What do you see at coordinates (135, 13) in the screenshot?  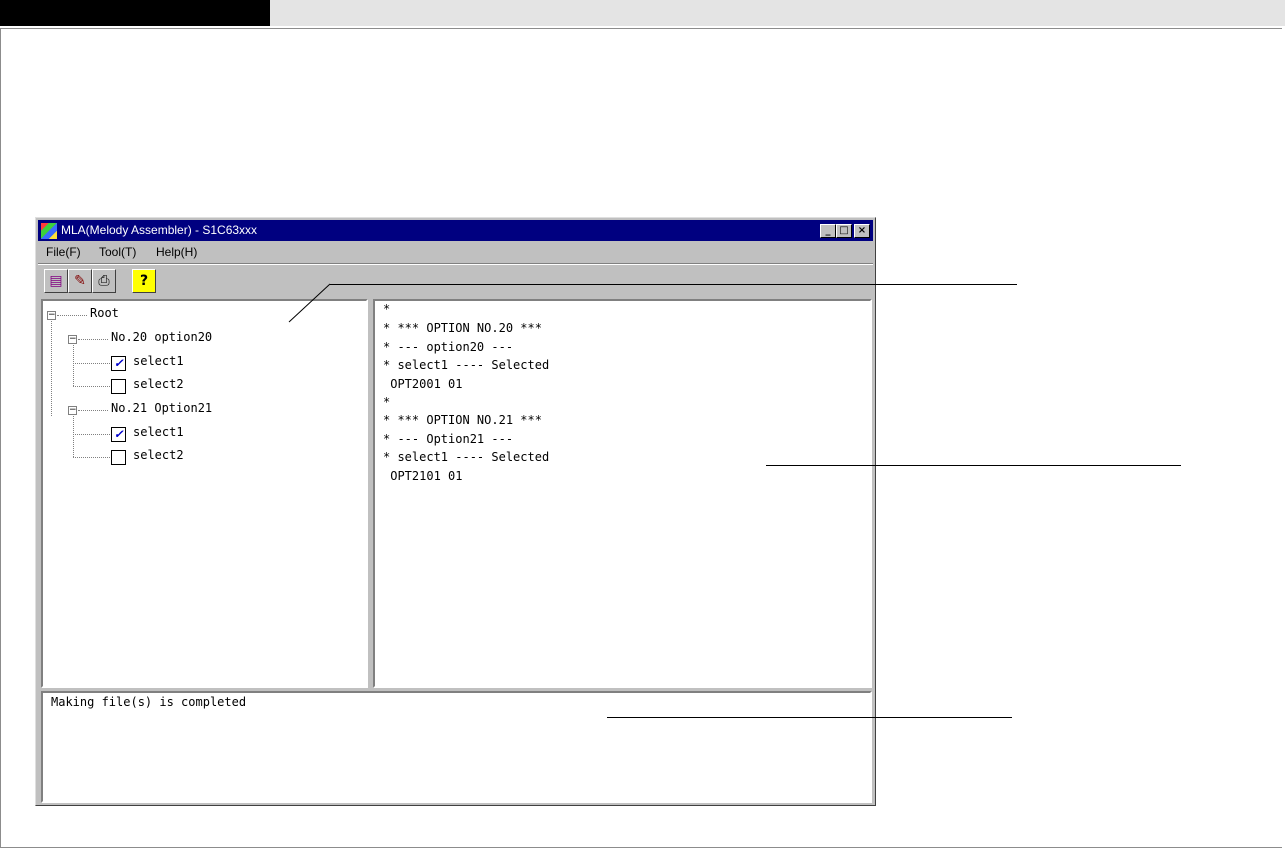 I see `page-header-black-block` at bounding box center [135, 13].